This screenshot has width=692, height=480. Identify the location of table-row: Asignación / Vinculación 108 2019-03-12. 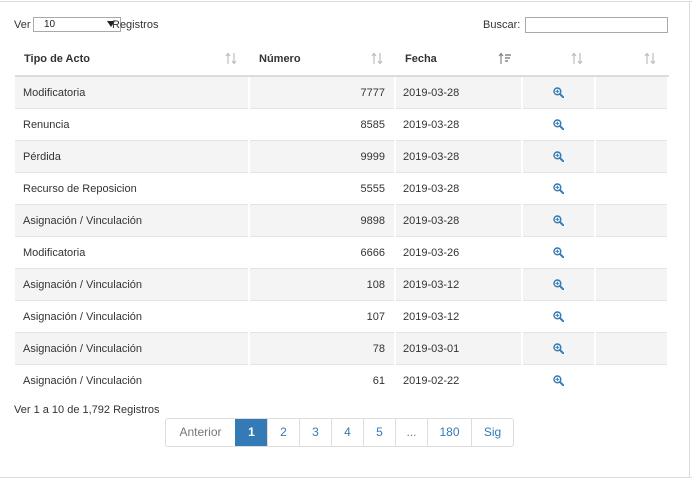
(341, 284).